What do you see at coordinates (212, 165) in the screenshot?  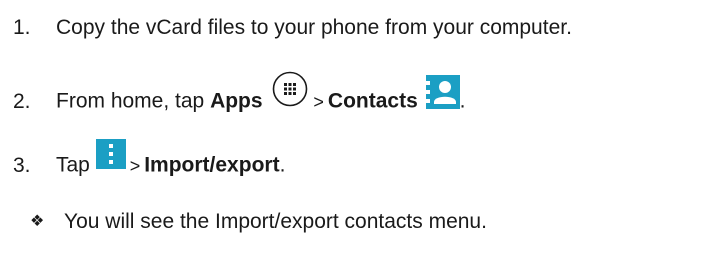 I see `import-export-label: Import/export` at bounding box center [212, 165].